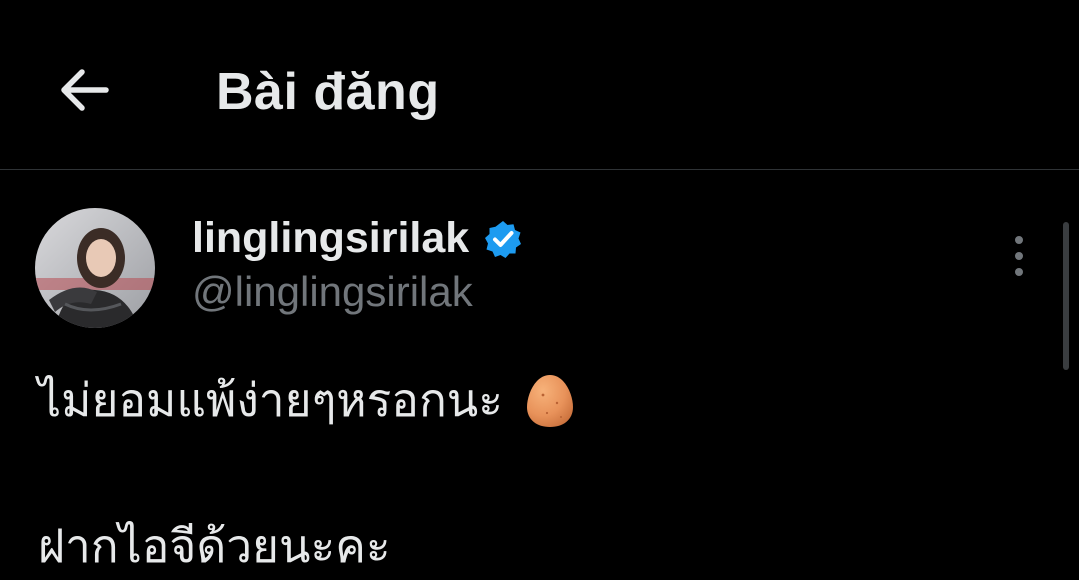 The image size is (1079, 580). What do you see at coordinates (328, 92) in the screenshot?
I see `page-title: Bài đăng` at bounding box center [328, 92].